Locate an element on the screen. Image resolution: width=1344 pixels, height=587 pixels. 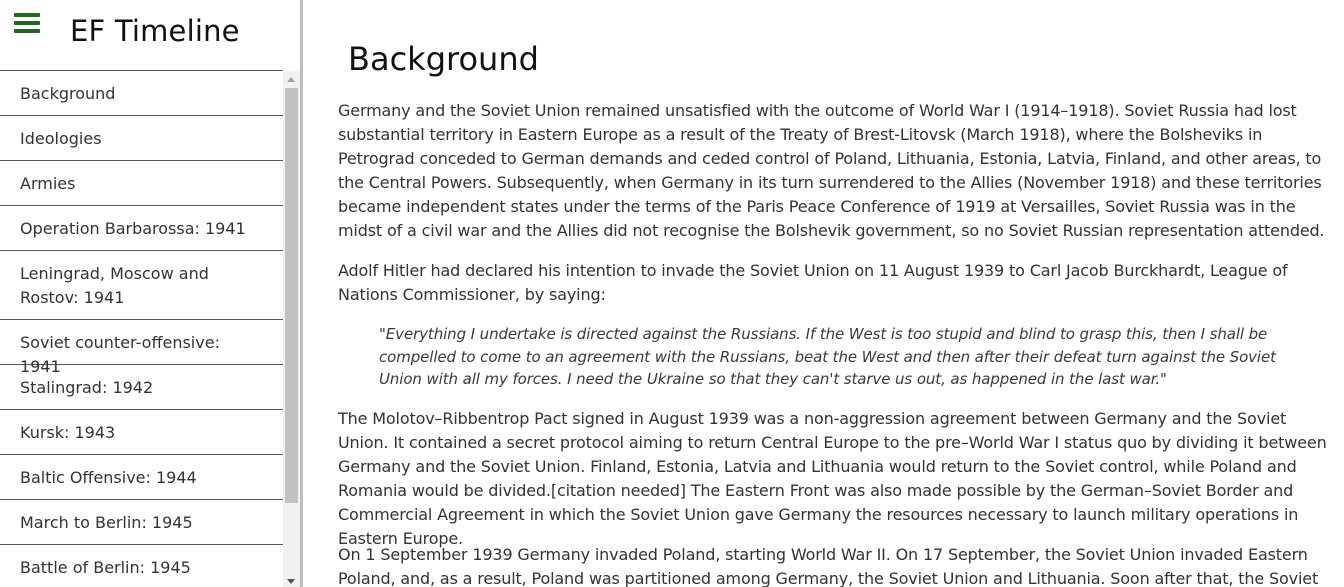
sidebar-item-operation-barbarossa: Operation Barbarossa: 1941 is located at coordinates (141, 228).